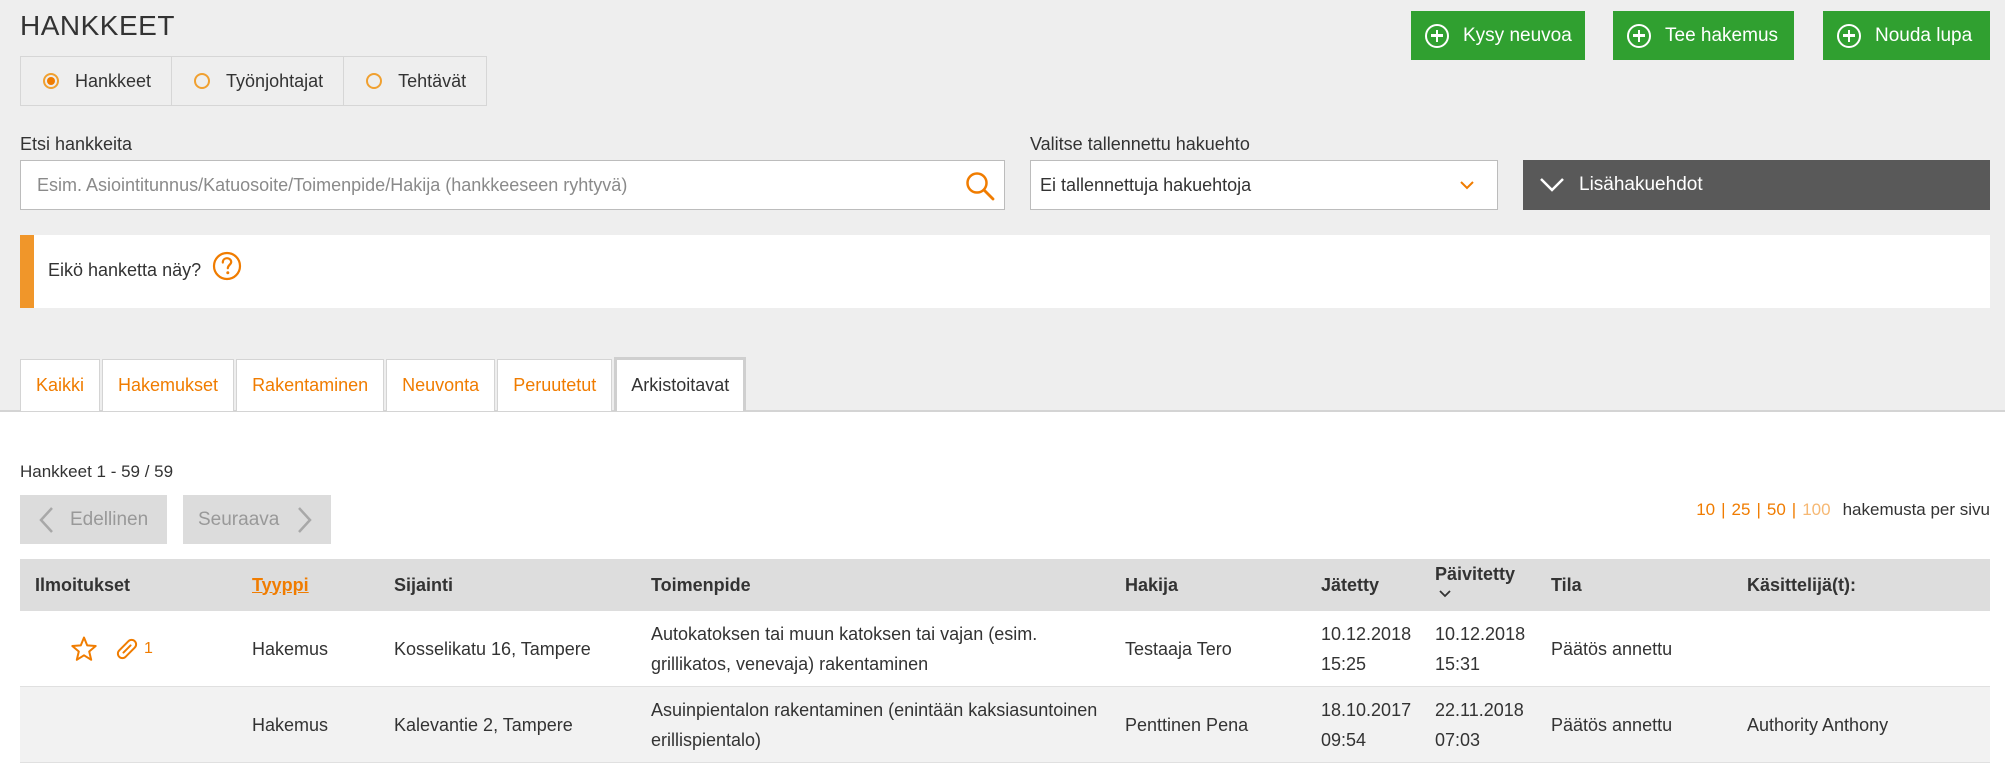 Image resolution: width=2005 pixels, height=768 pixels. What do you see at coordinates (97, 471) in the screenshot?
I see `results-count: Hankkeet 1 - 59 / 59` at bounding box center [97, 471].